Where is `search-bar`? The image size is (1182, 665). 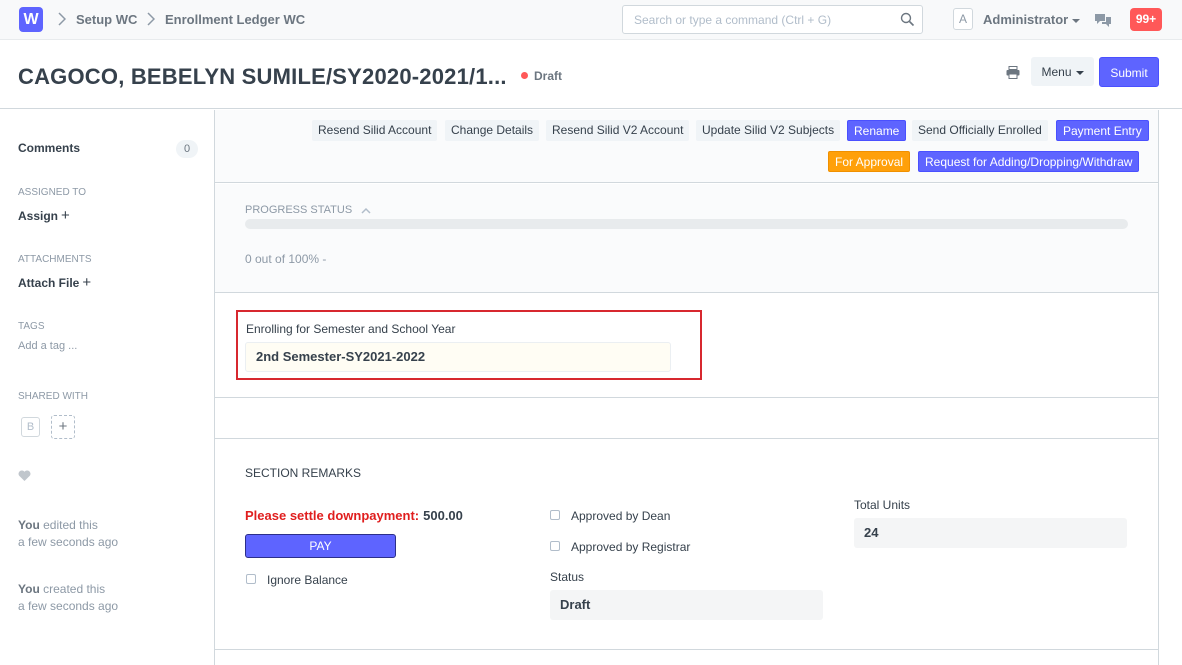
search-bar is located at coordinates (772, 19).